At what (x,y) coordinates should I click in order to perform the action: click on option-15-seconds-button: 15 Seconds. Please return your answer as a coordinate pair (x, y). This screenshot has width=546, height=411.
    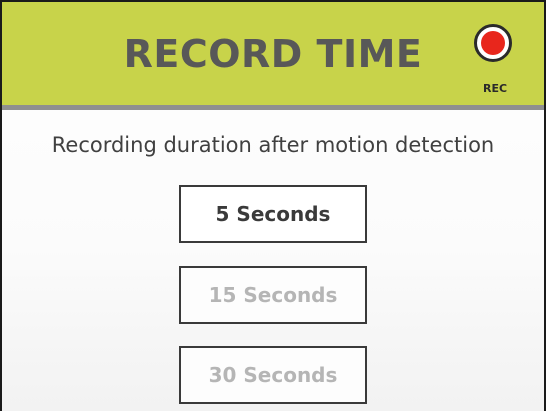
    Looking at the image, I should click on (273, 295).